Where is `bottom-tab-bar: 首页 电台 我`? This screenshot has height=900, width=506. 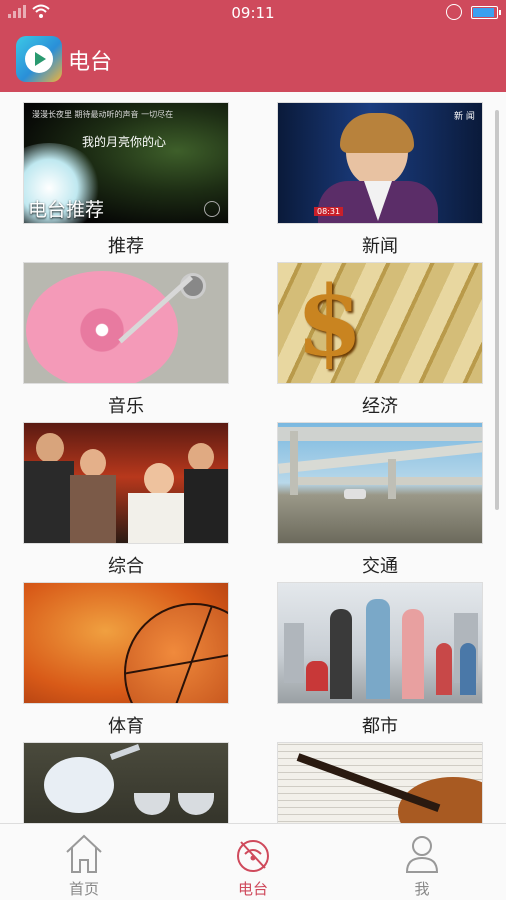 bottom-tab-bar: 首页 电台 我 is located at coordinates (253, 861).